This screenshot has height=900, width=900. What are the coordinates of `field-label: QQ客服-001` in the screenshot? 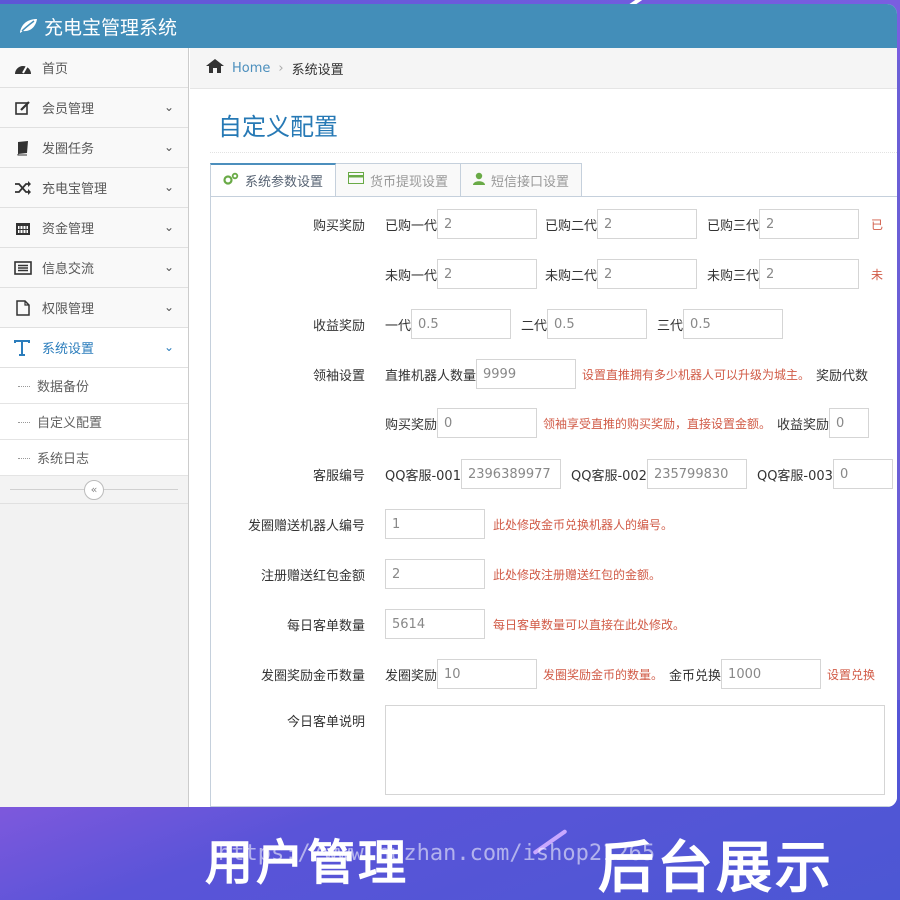 It's located at (423, 476).